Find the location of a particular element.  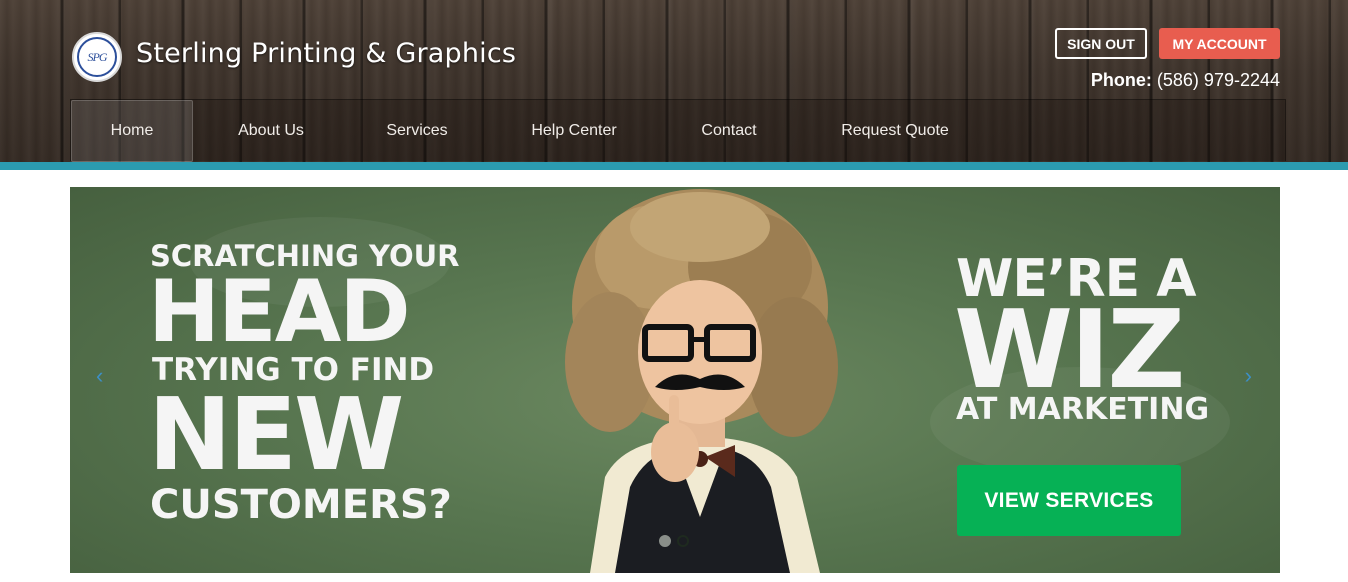

logo-emblem: SPG is located at coordinates (97, 57).